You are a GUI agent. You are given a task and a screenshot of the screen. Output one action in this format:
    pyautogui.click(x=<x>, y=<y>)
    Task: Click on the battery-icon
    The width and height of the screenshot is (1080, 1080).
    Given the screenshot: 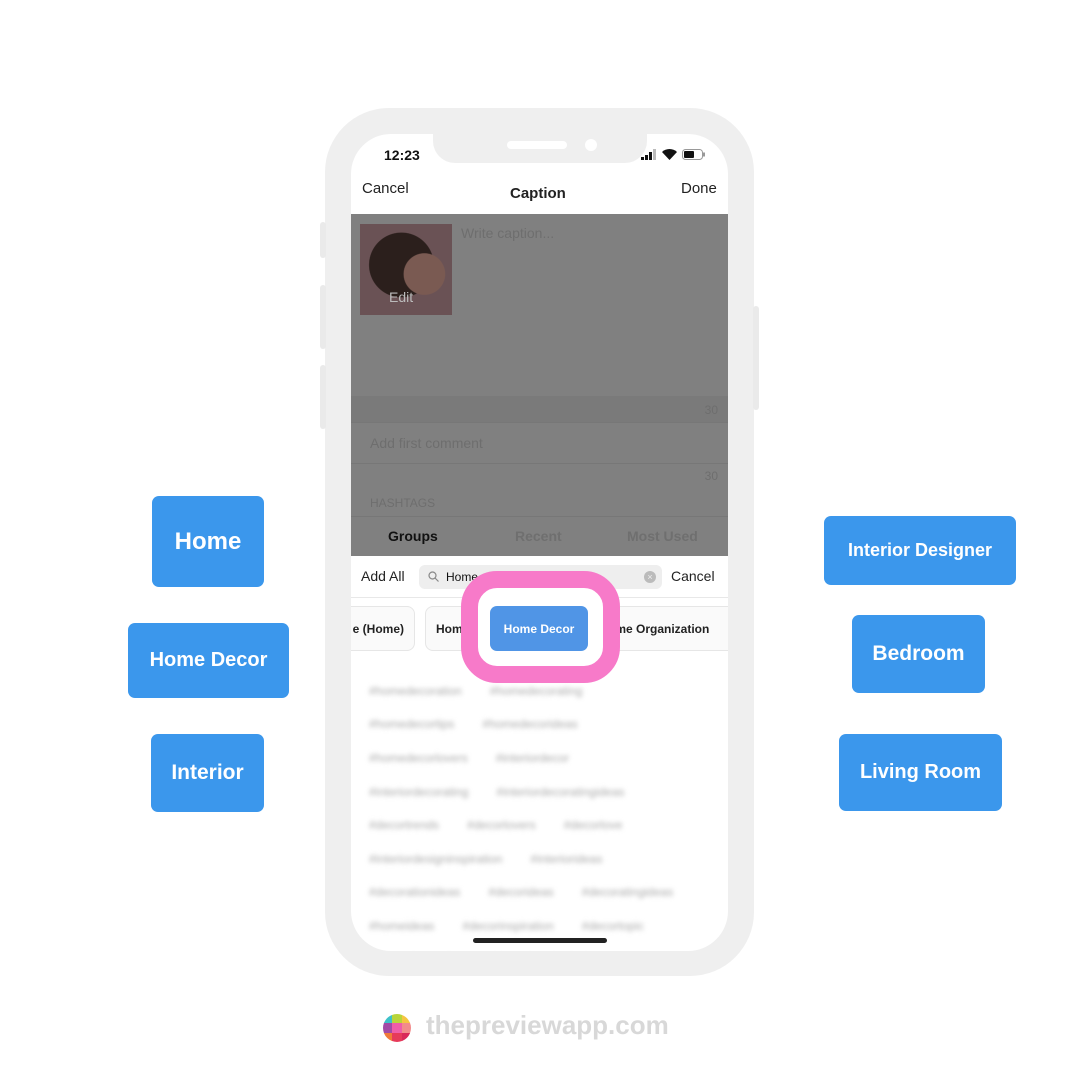 What is the action you would take?
    pyautogui.click(x=693, y=154)
    